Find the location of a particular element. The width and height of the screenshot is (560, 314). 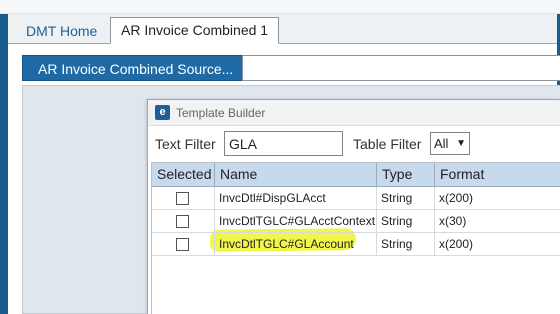

format-cell: x(30) is located at coordinates (453, 221).